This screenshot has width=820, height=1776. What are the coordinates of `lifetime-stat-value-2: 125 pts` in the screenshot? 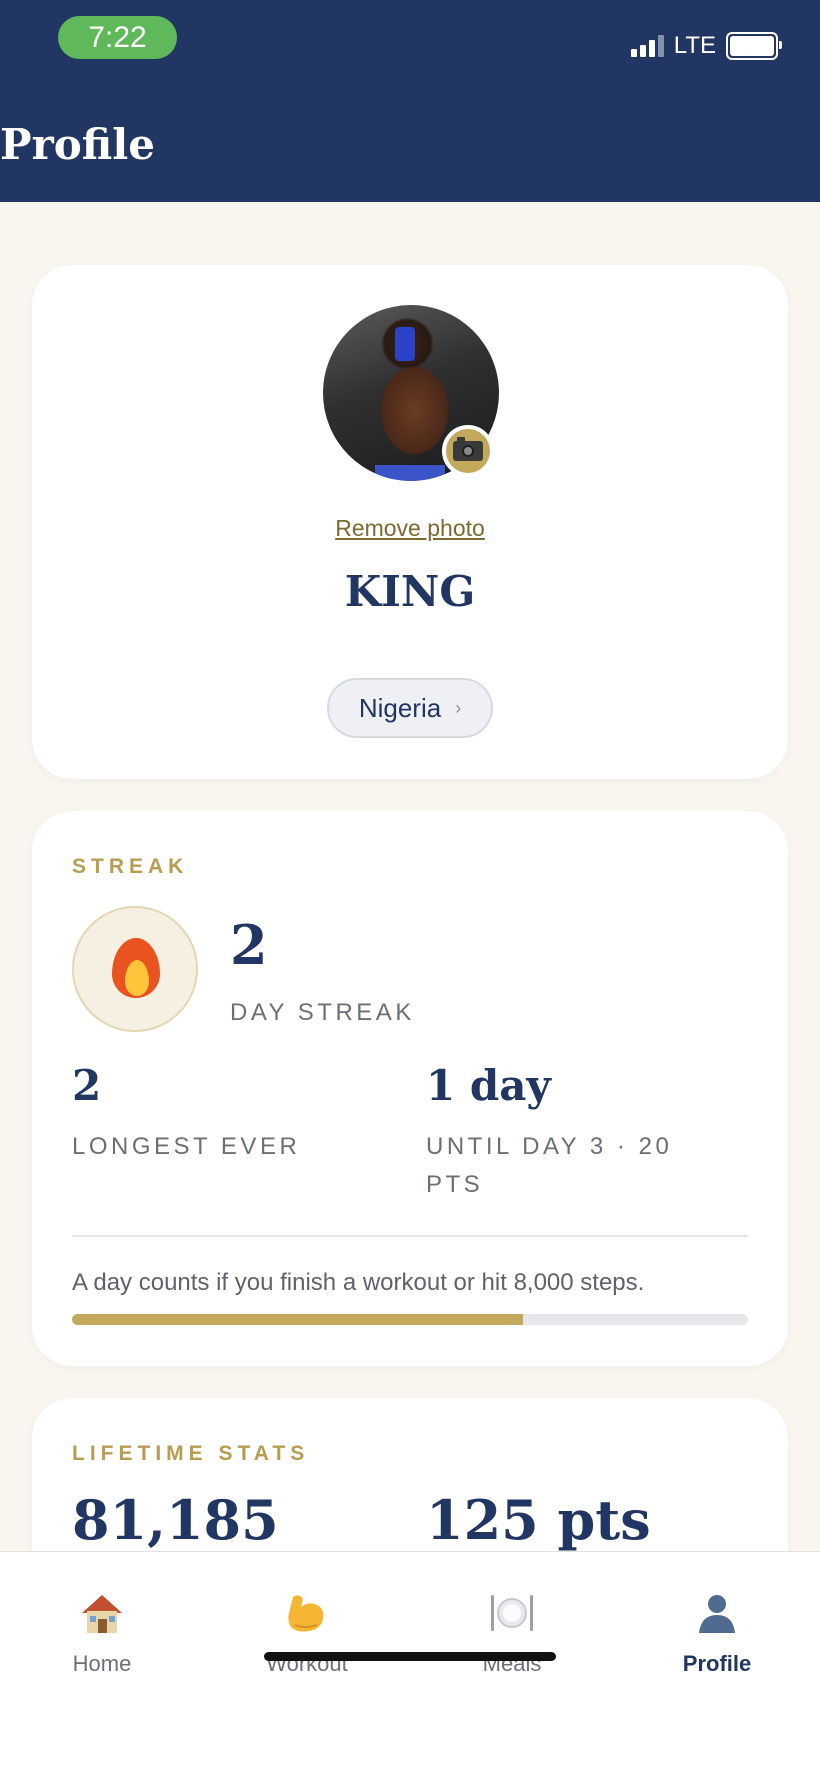 It's located at (538, 1520).